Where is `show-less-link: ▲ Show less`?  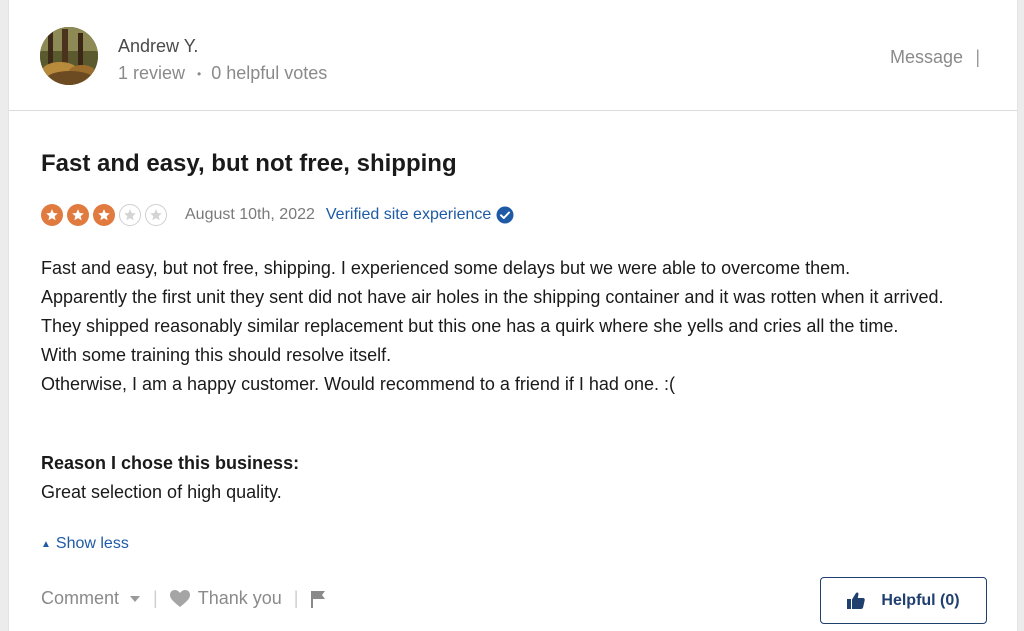 show-less-link: ▲ Show less is located at coordinates (85, 544).